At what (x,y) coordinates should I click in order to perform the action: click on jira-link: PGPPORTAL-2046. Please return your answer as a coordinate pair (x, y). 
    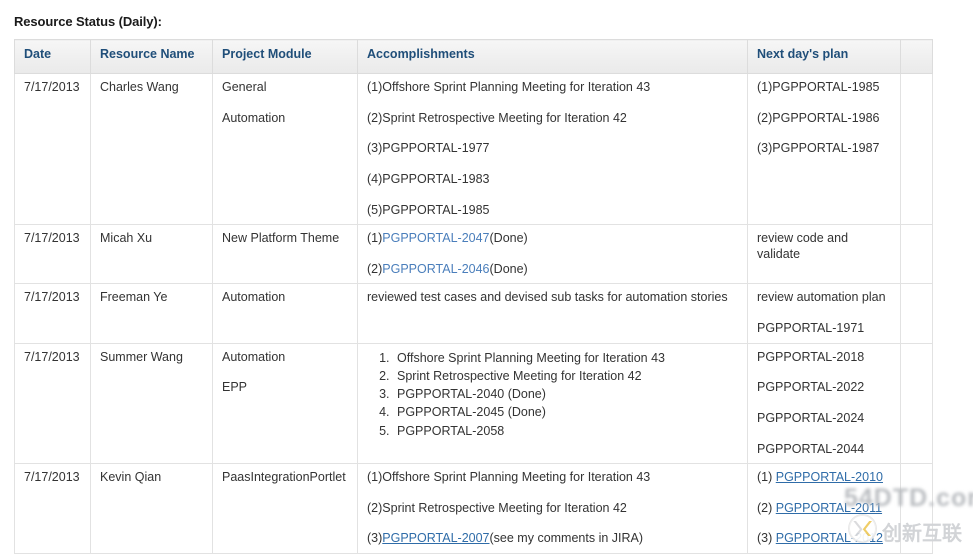
    Looking at the image, I should click on (435, 269).